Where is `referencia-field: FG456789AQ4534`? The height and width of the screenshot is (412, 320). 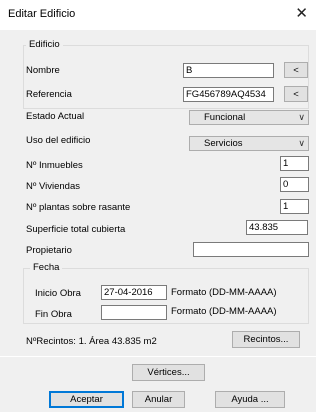
referencia-field: FG456789AQ4534 is located at coordinates (228, 94).